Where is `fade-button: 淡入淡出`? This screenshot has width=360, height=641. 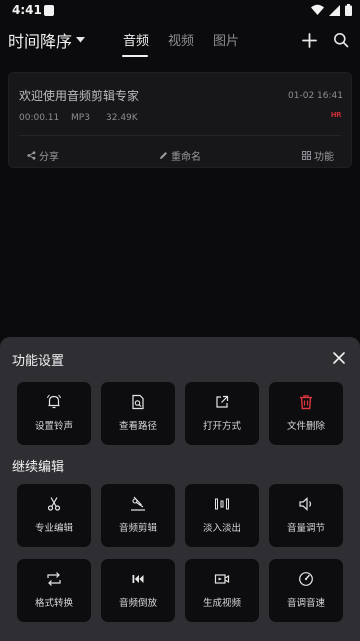
fade-button: 淡入淡出 is located at coordinates (222, 515).